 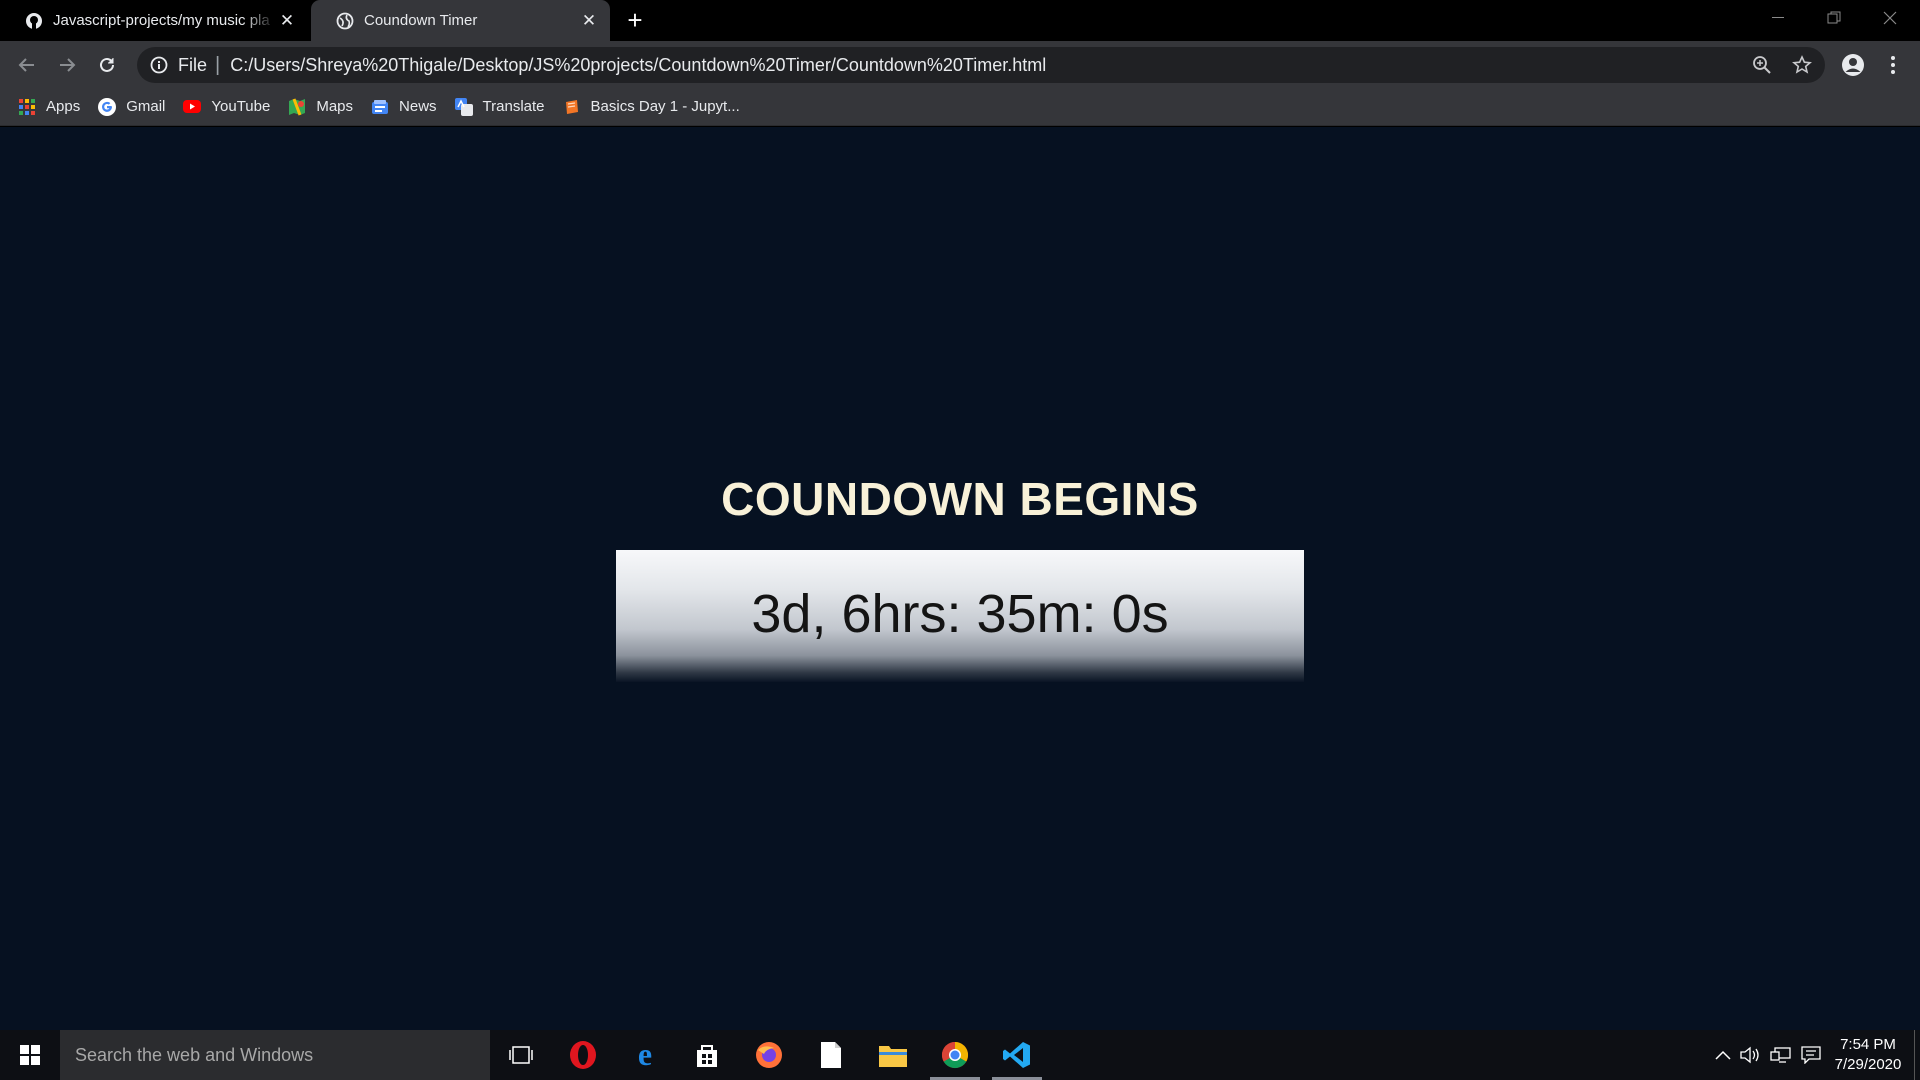 I want to click on firefox-icon, so click(x=769, y=1055).